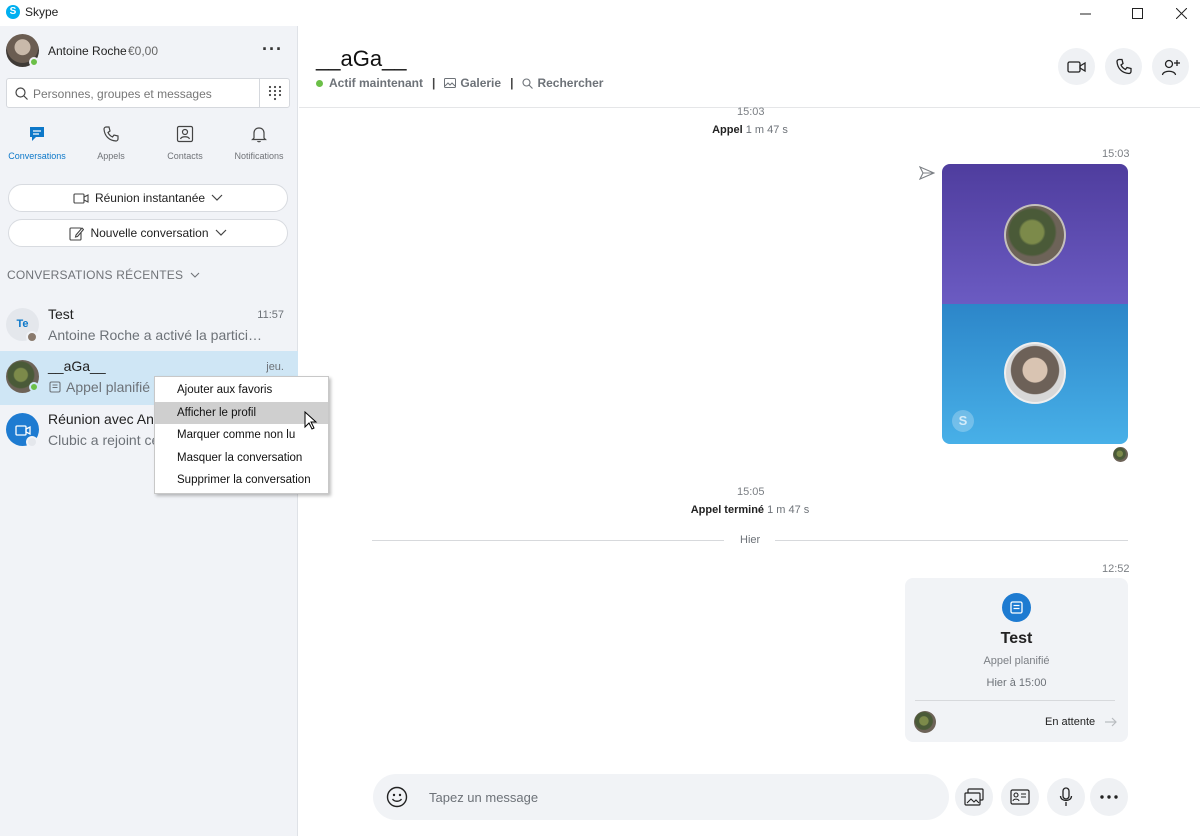 Image resolution: width=1200 pixels, height=836 pixels. What do you see at coordinates (241, 458) in the screenshot?
I see `menu-item-hide-conversation: Masquer la conversation` at bounding box center [241, 458].